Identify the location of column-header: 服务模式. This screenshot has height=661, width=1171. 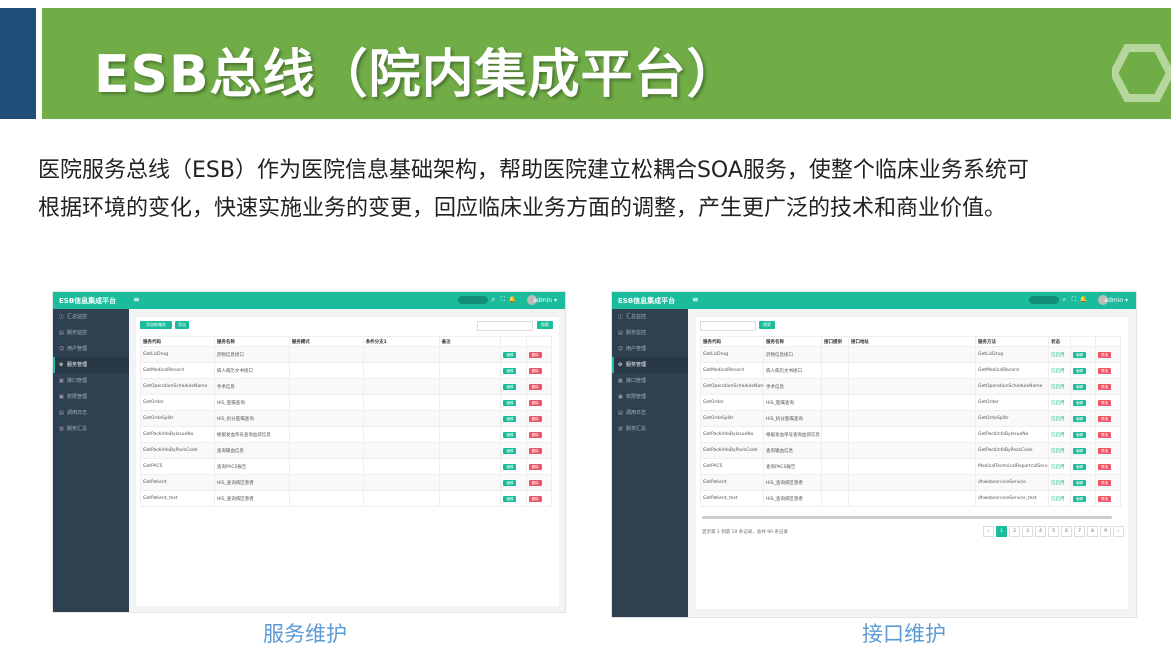
(326, 341).